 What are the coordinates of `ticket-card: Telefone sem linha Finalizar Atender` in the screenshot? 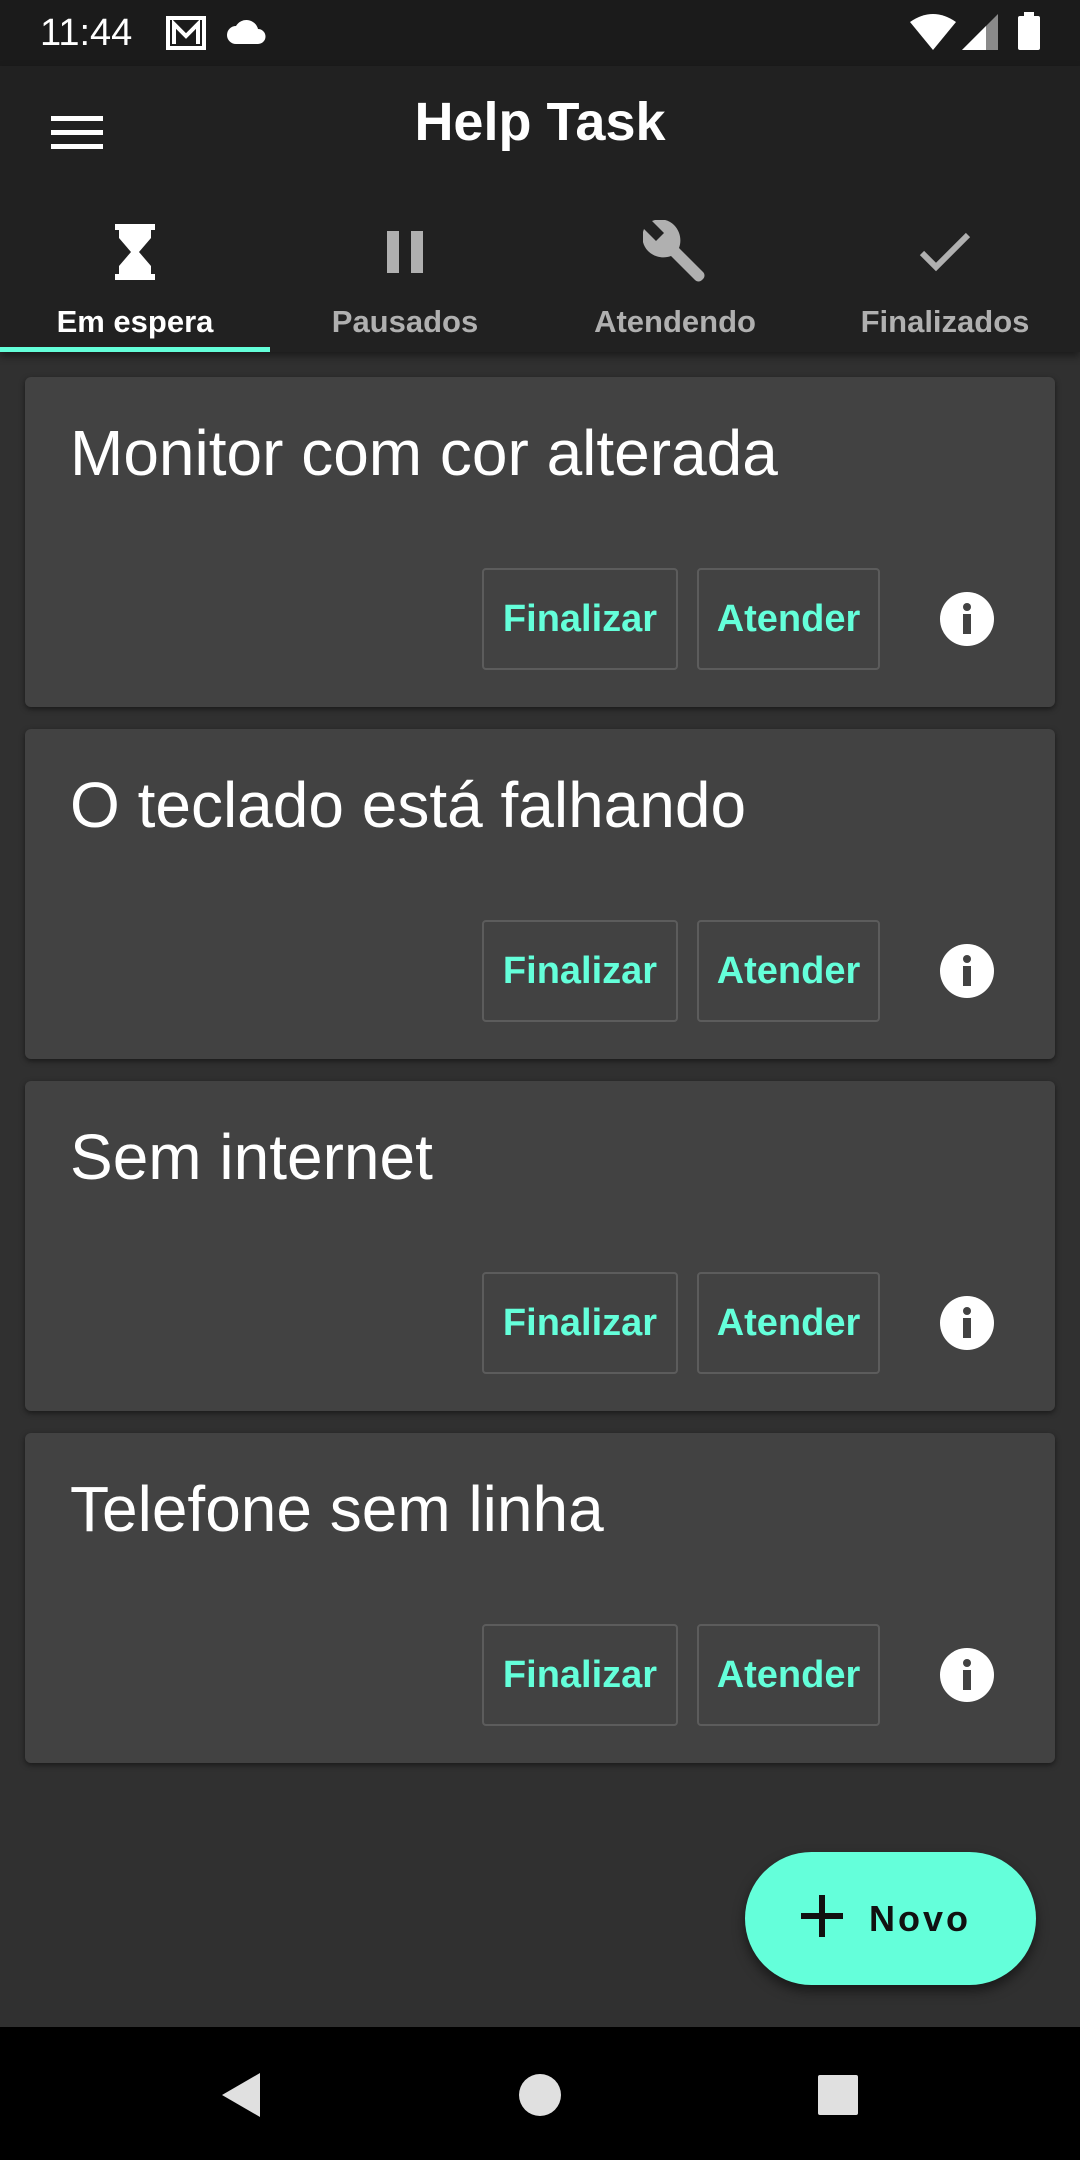 It's located at (540, 1598).